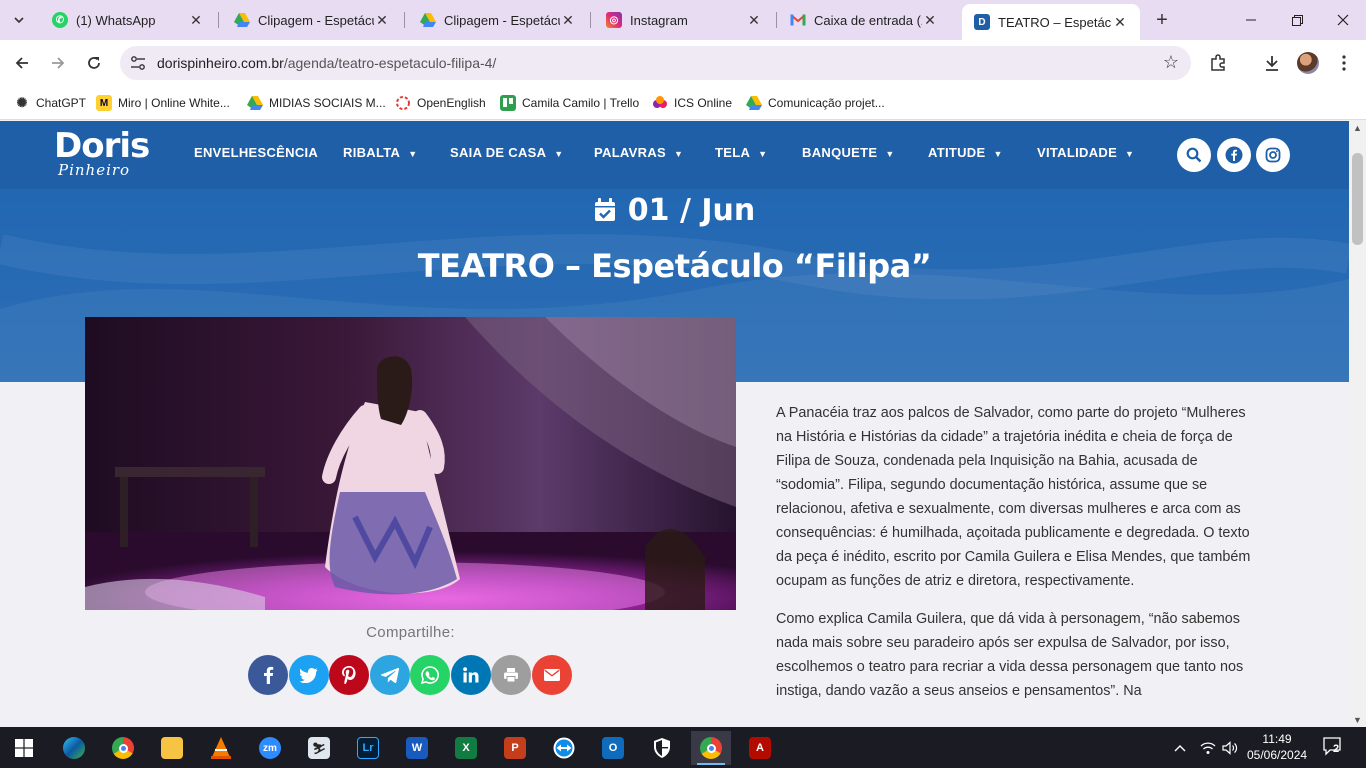 The height and width of the screenshot is (768, 1366). Describe the element at coordinates (569, 103) in the screenshot. I see `bookmark-trello: Camila Camilo | Trello` at that location.